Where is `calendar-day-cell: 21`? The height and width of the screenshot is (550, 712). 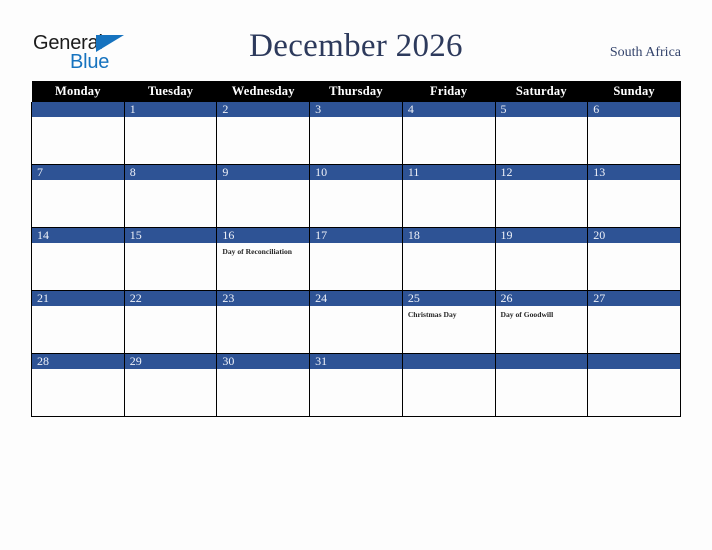 calendar-day-cell: 21 is located at coordinates (78, 322).